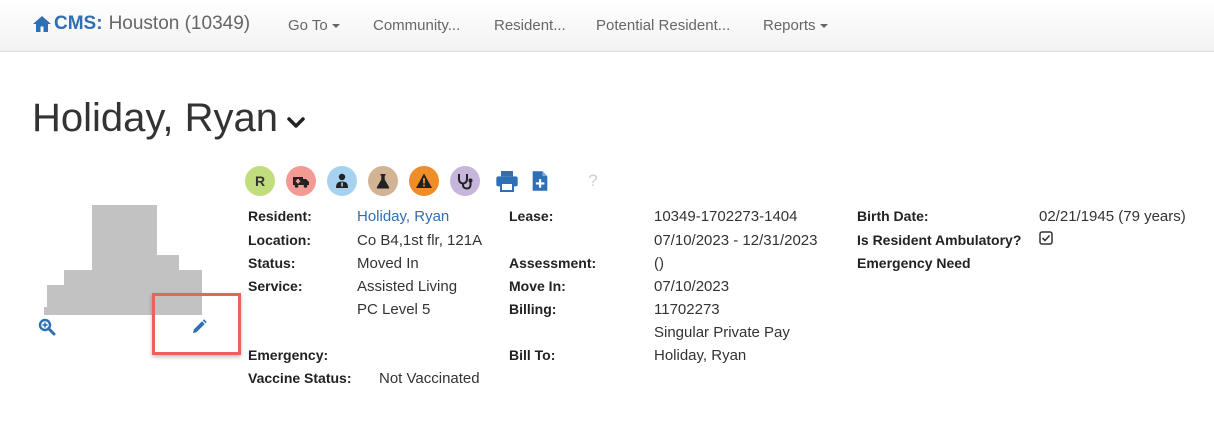 The image size is (1214, 429). I want to click on ambulance-glyph, so click(301, 182).